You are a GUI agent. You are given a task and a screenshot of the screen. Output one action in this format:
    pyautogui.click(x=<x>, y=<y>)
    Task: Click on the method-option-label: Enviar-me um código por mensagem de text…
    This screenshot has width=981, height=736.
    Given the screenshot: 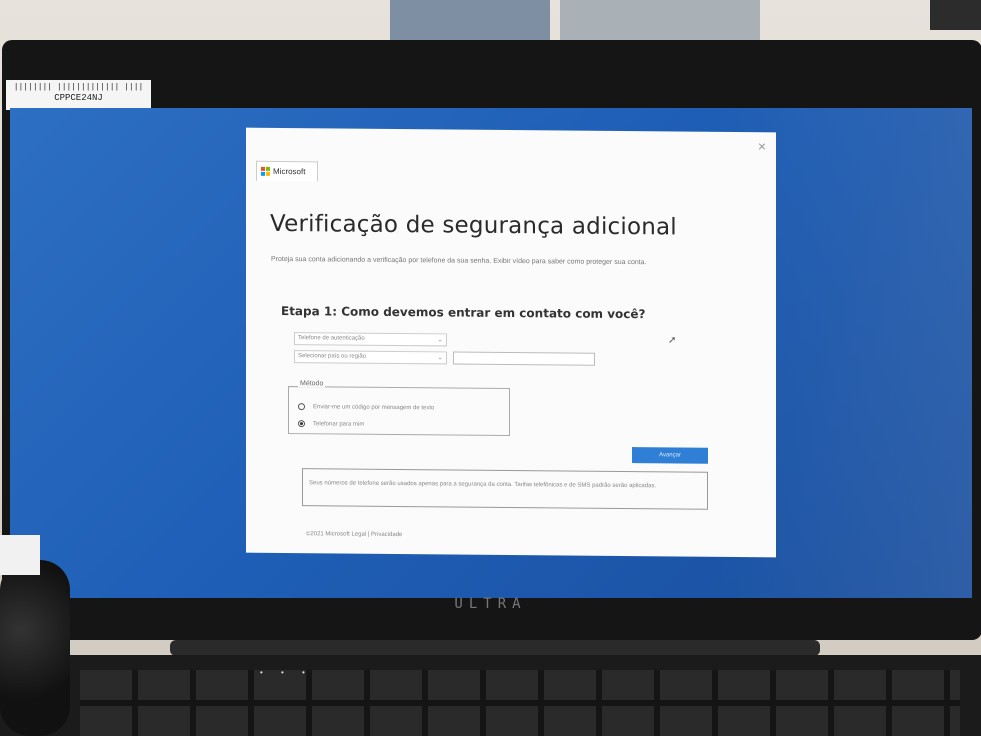 What is the action you would take?
    pyautogui.click(x=374, y=407)
    